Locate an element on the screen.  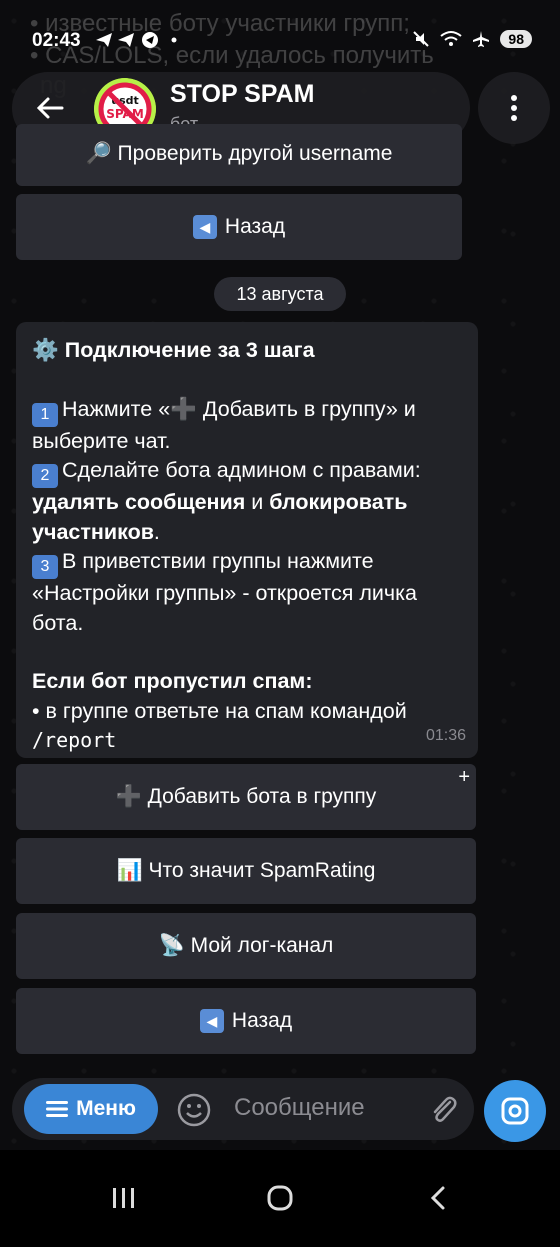
emoji-button is located at coordinates (194, 1110).